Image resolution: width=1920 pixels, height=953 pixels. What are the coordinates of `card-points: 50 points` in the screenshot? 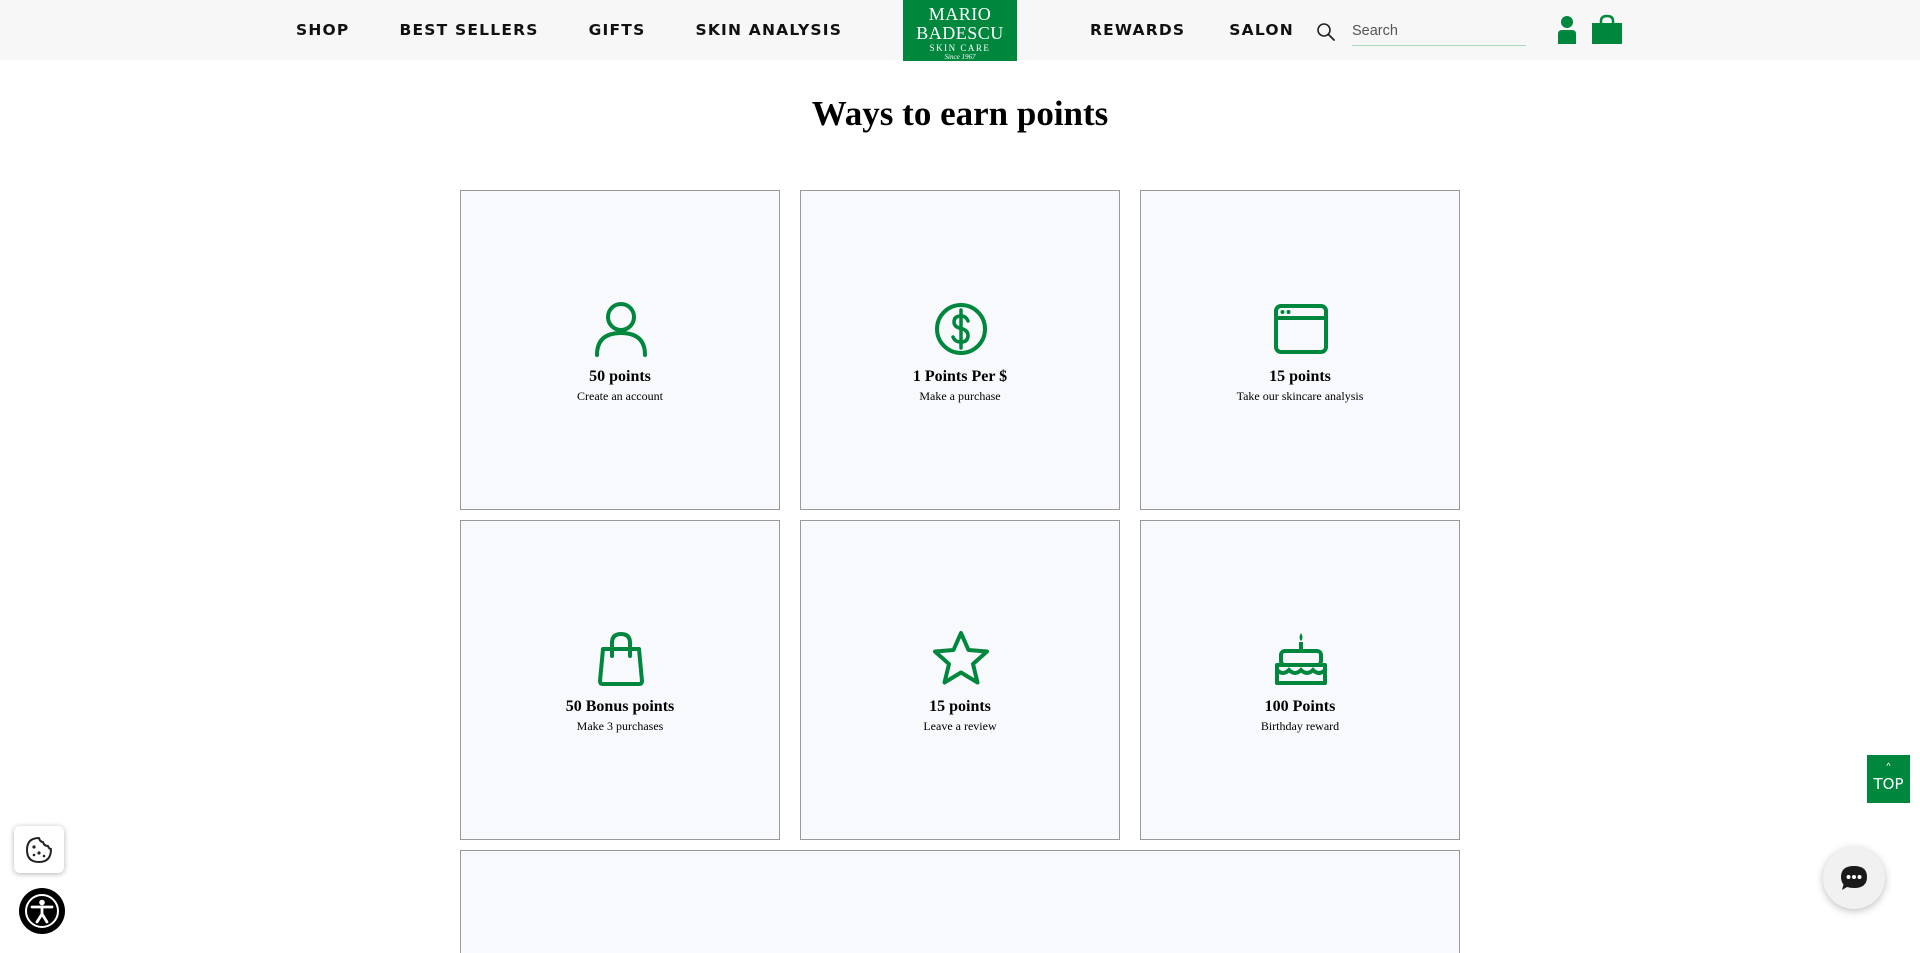 It's located at (620, 376).